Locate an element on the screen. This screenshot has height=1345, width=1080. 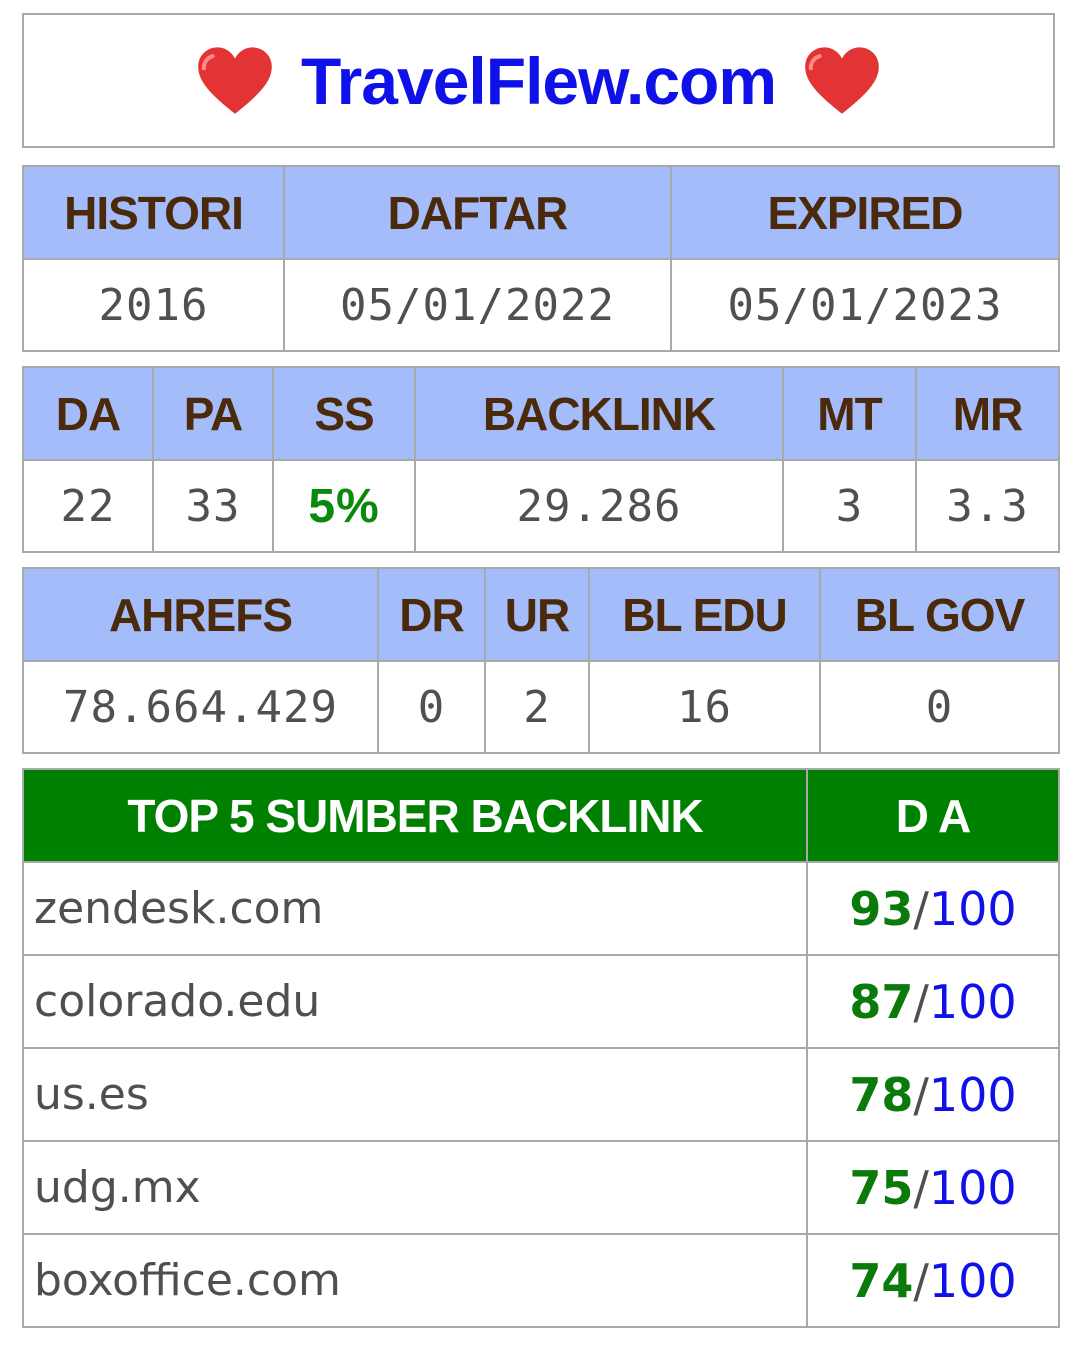
site-title-banner: TravelFlew.com is located at coordinates (538, 80).